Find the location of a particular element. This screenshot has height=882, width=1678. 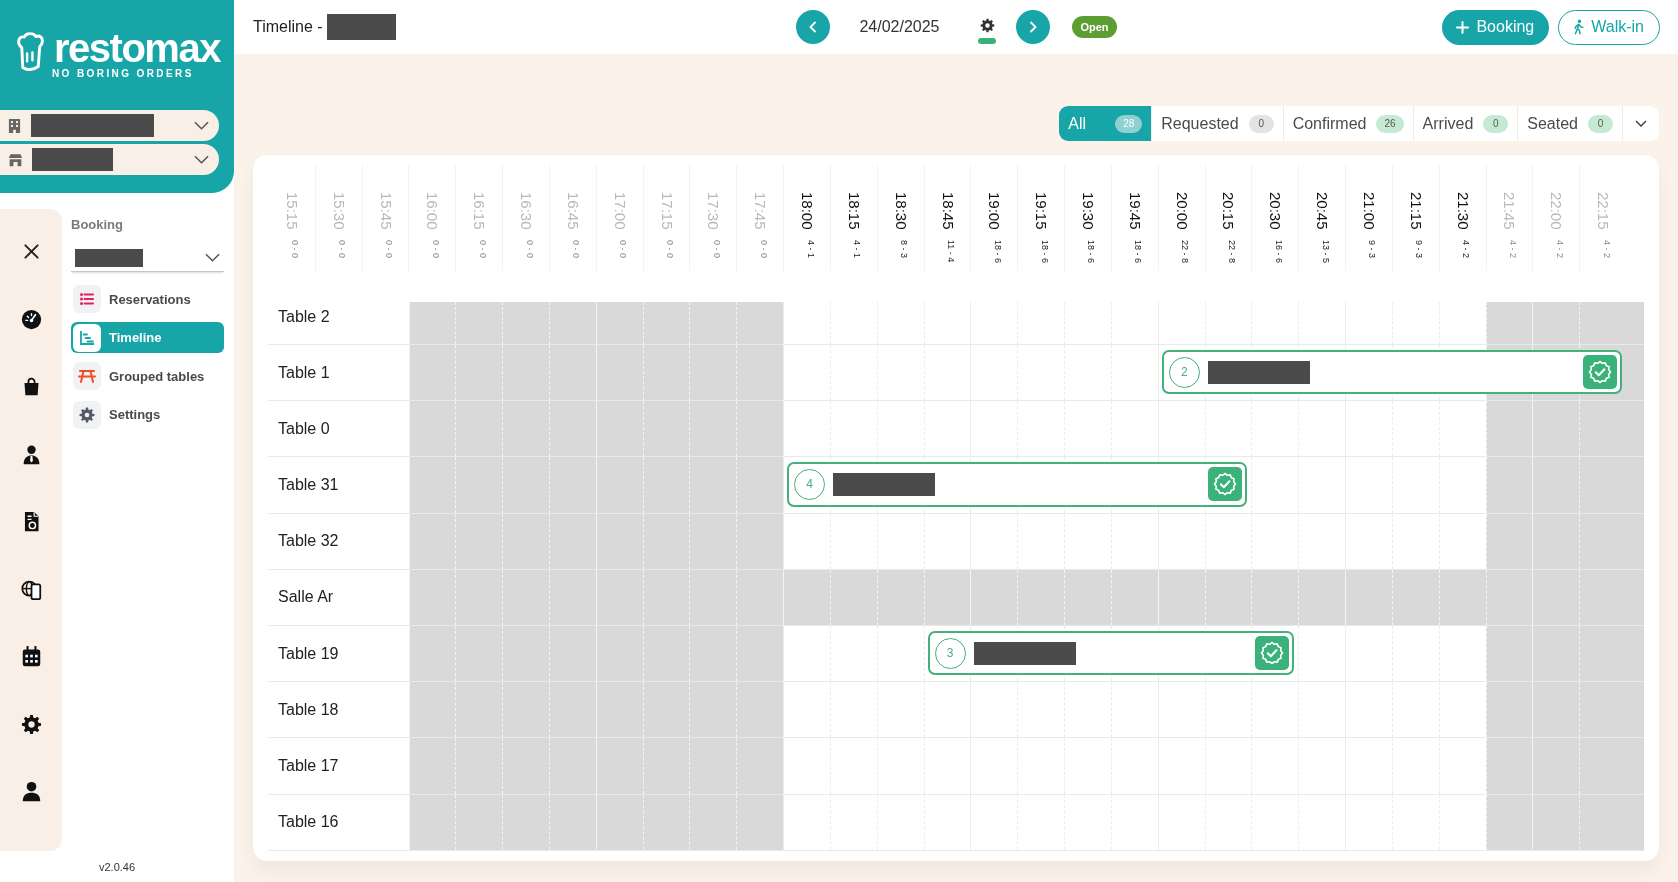

slot-time: 17:15 is located at coordinates (666, 211).